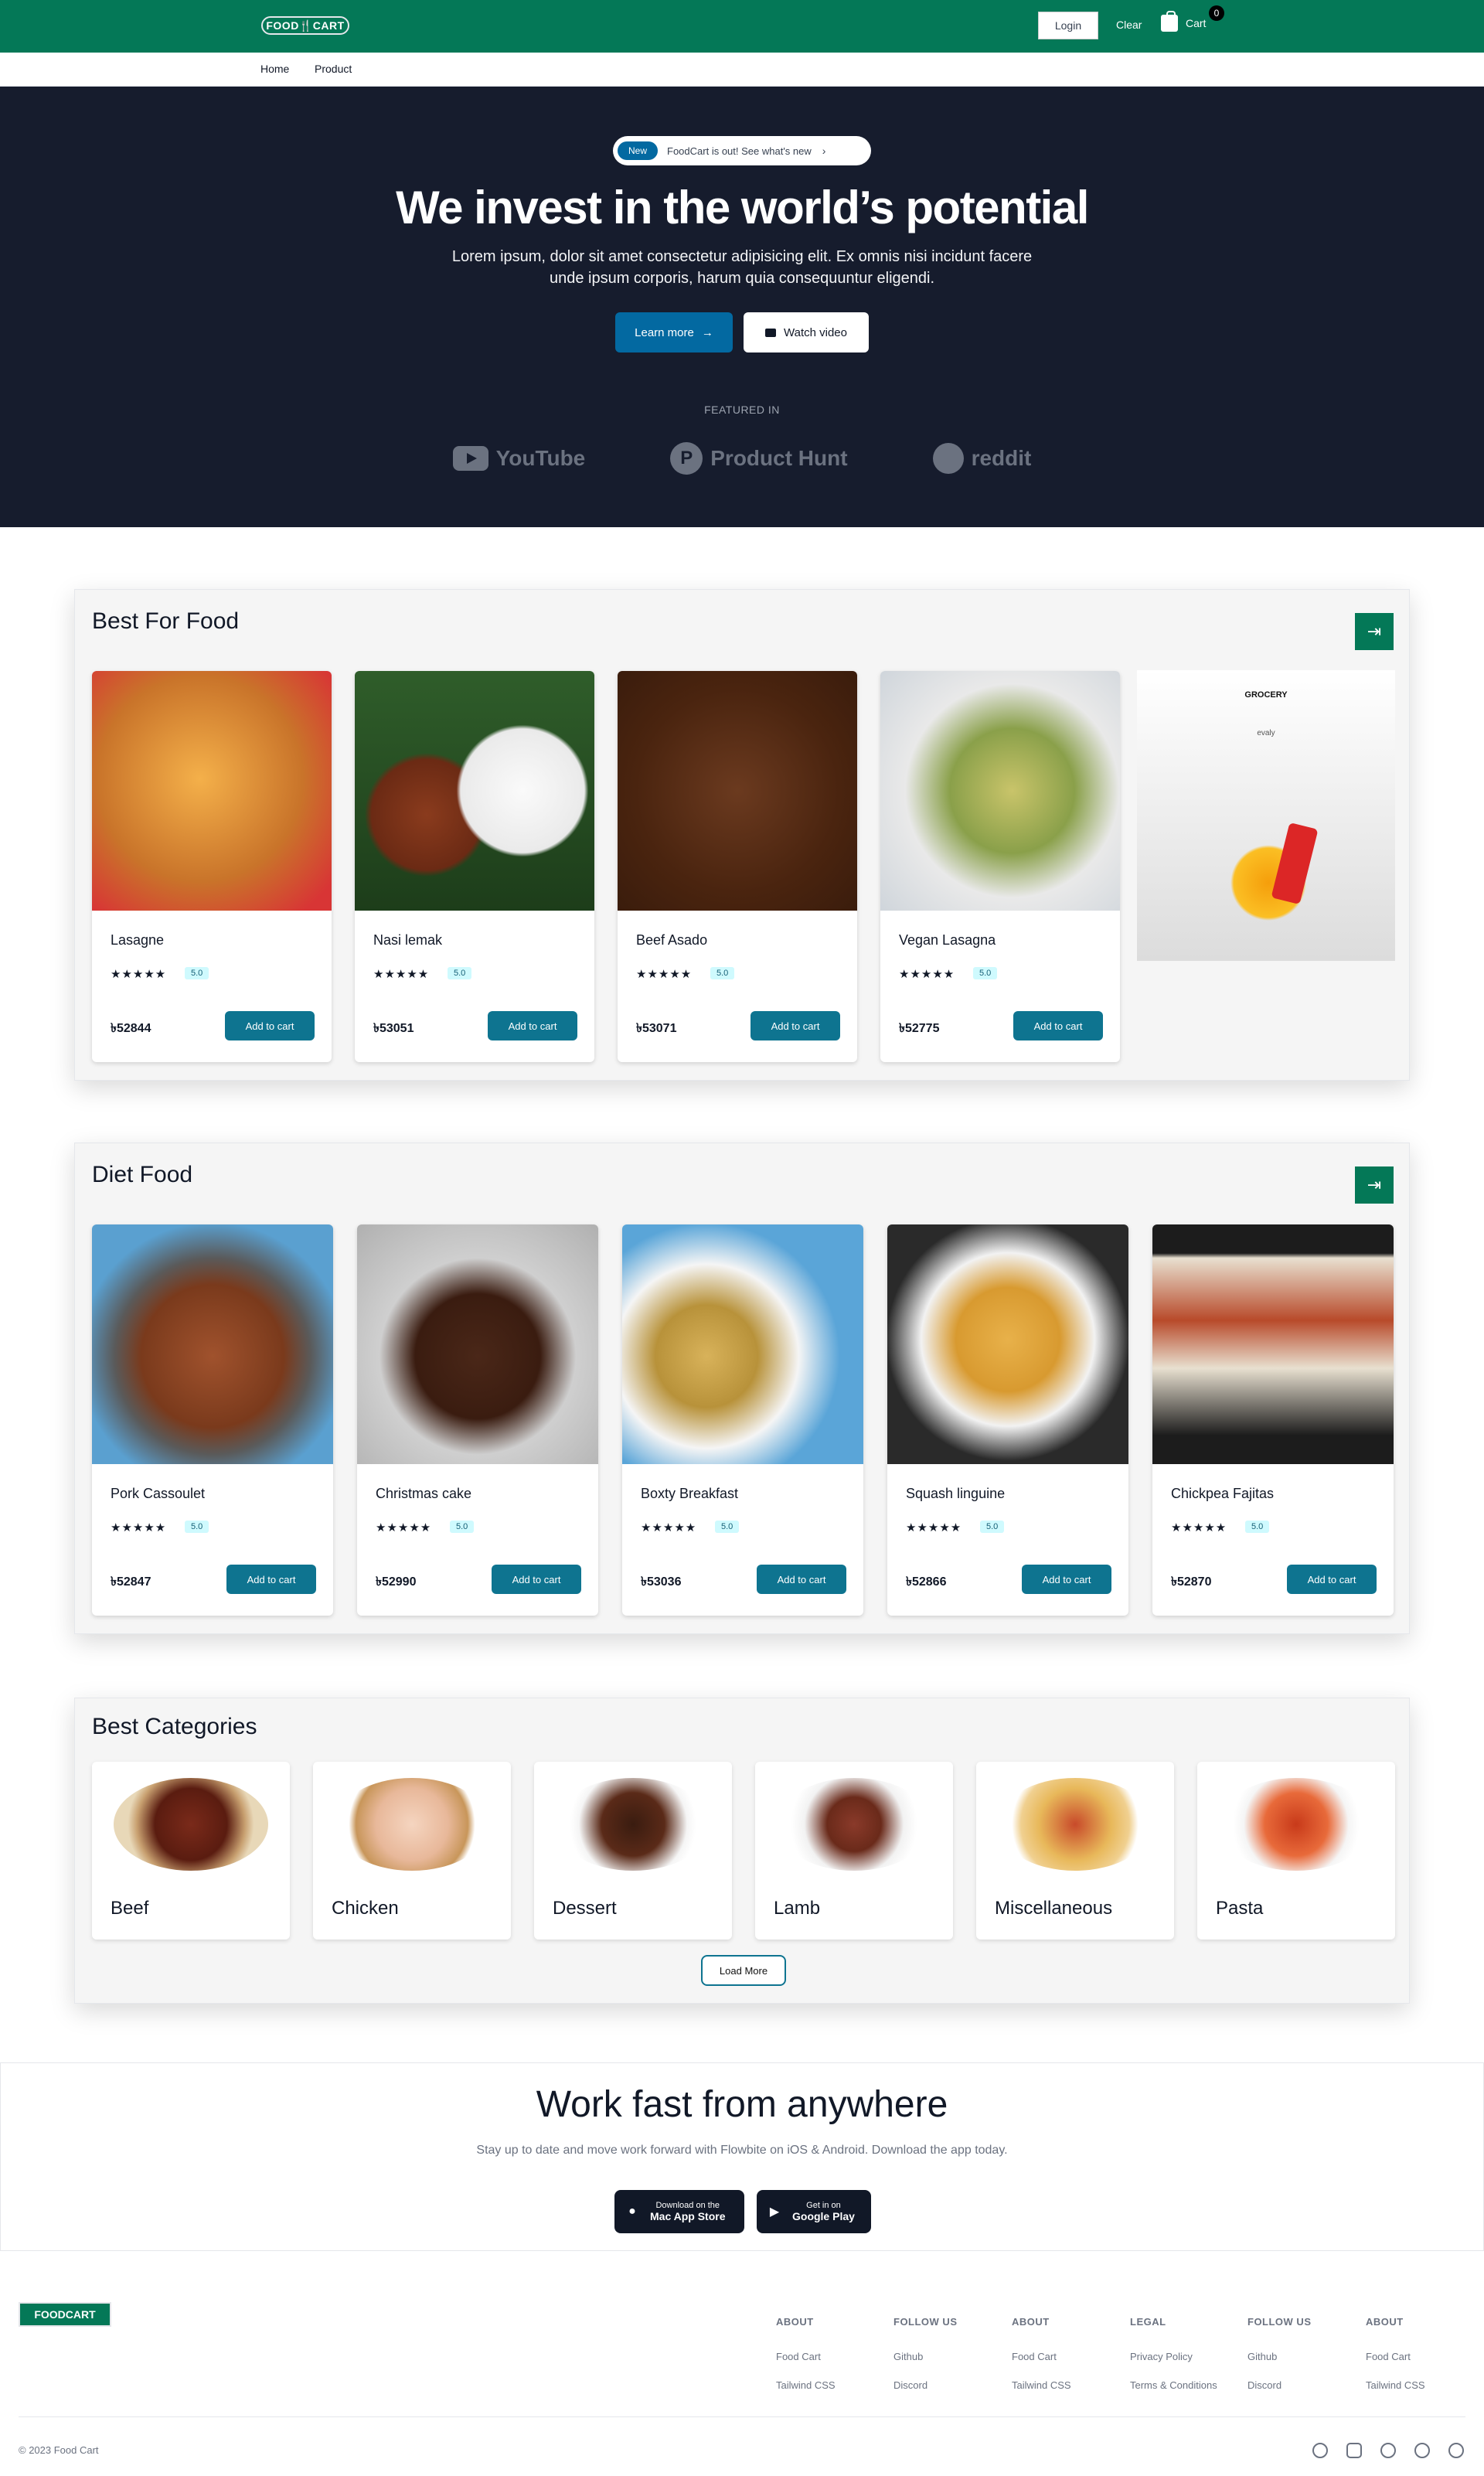 The width and height of the screenshot is (1484, 2476). What do you see at coordinates (1068, 25) in the screenshot?
I see `login-button: Login` at bounding box center [1068, 25].